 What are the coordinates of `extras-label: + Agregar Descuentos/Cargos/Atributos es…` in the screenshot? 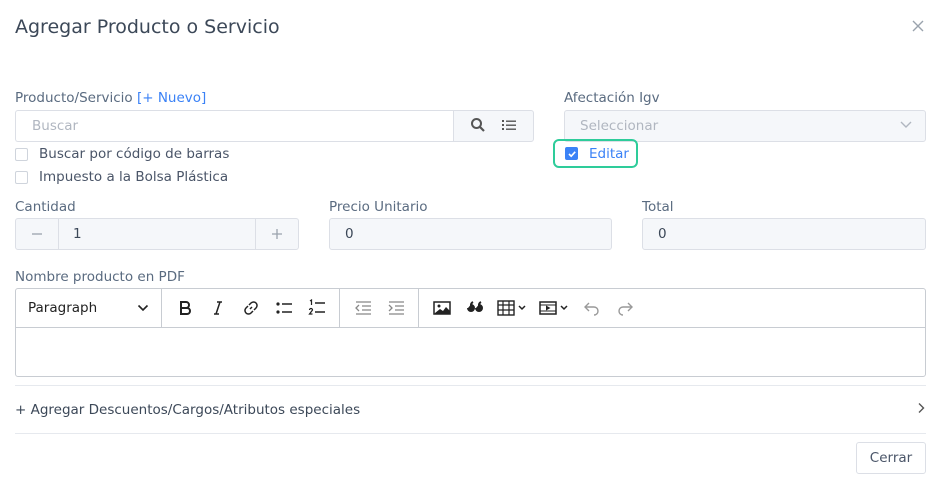 It's located at (188, 409).